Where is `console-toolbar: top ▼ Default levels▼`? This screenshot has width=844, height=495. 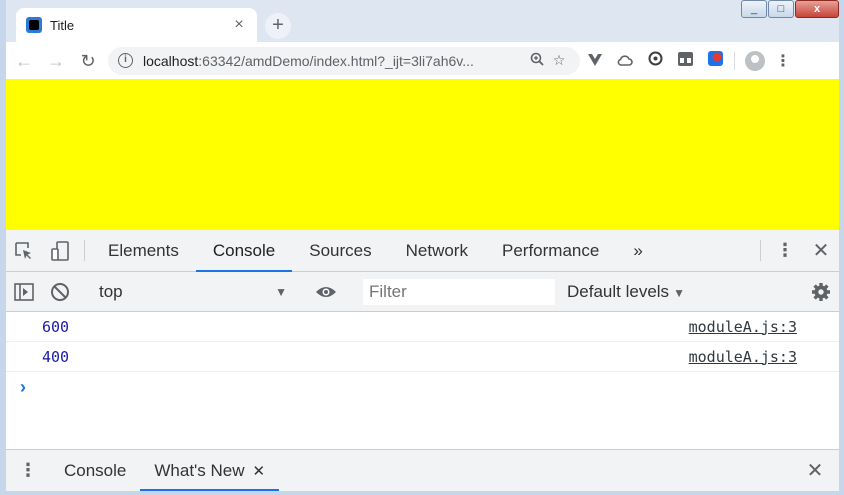 console-toolbar: top ▼ Default levels▼ is located at coordinates (422, 292).